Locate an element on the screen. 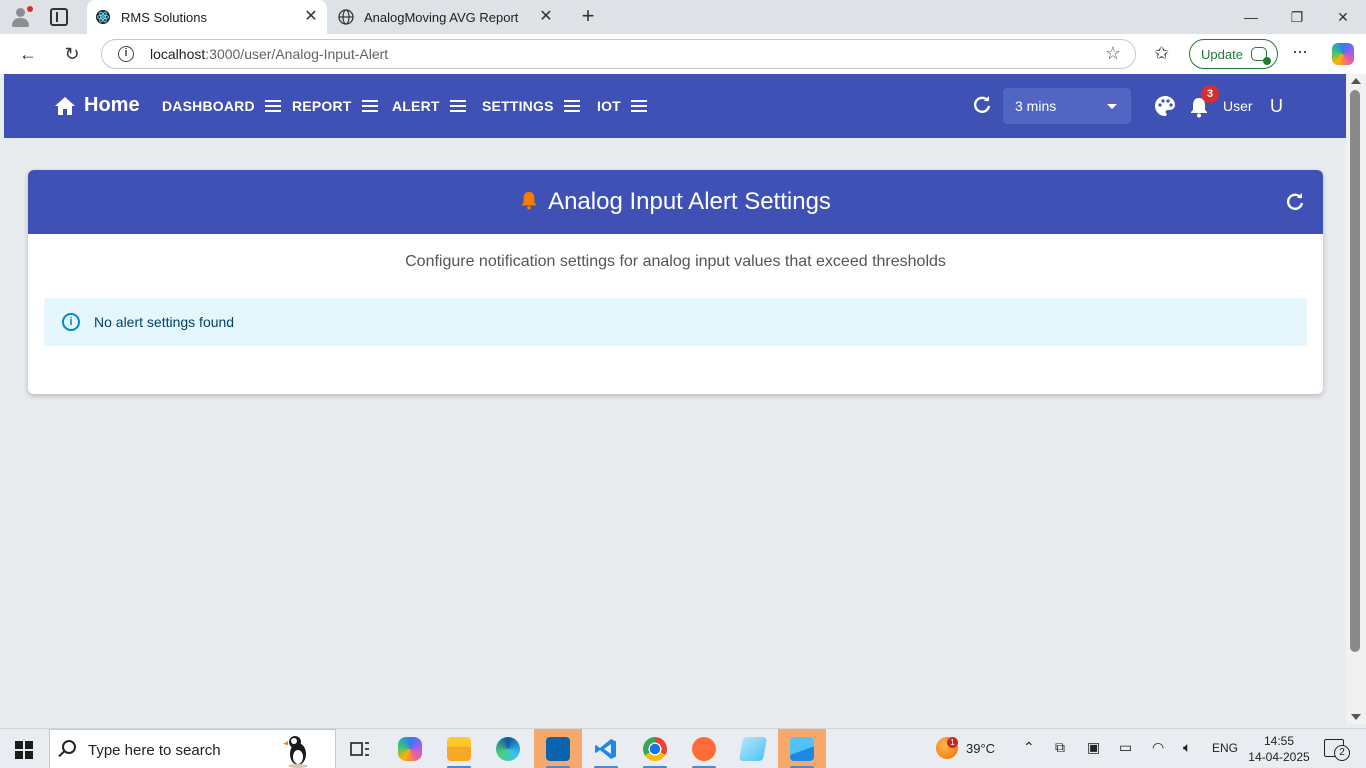  clock-date: 14-04-2025 is located at coordinates (1279, 757).